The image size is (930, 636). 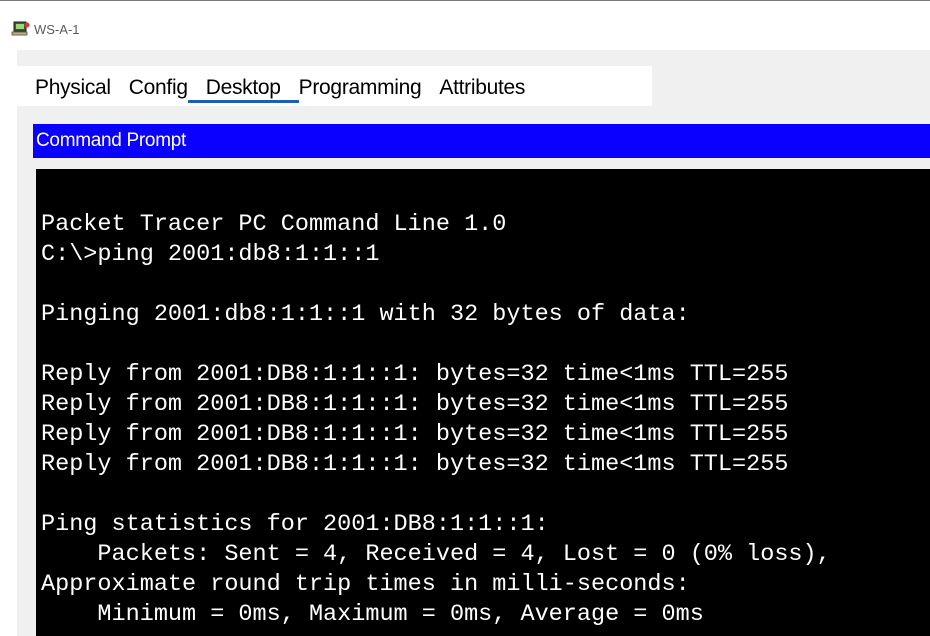 I want to click on tab-physical: Physical, so click(x=73, y=86).